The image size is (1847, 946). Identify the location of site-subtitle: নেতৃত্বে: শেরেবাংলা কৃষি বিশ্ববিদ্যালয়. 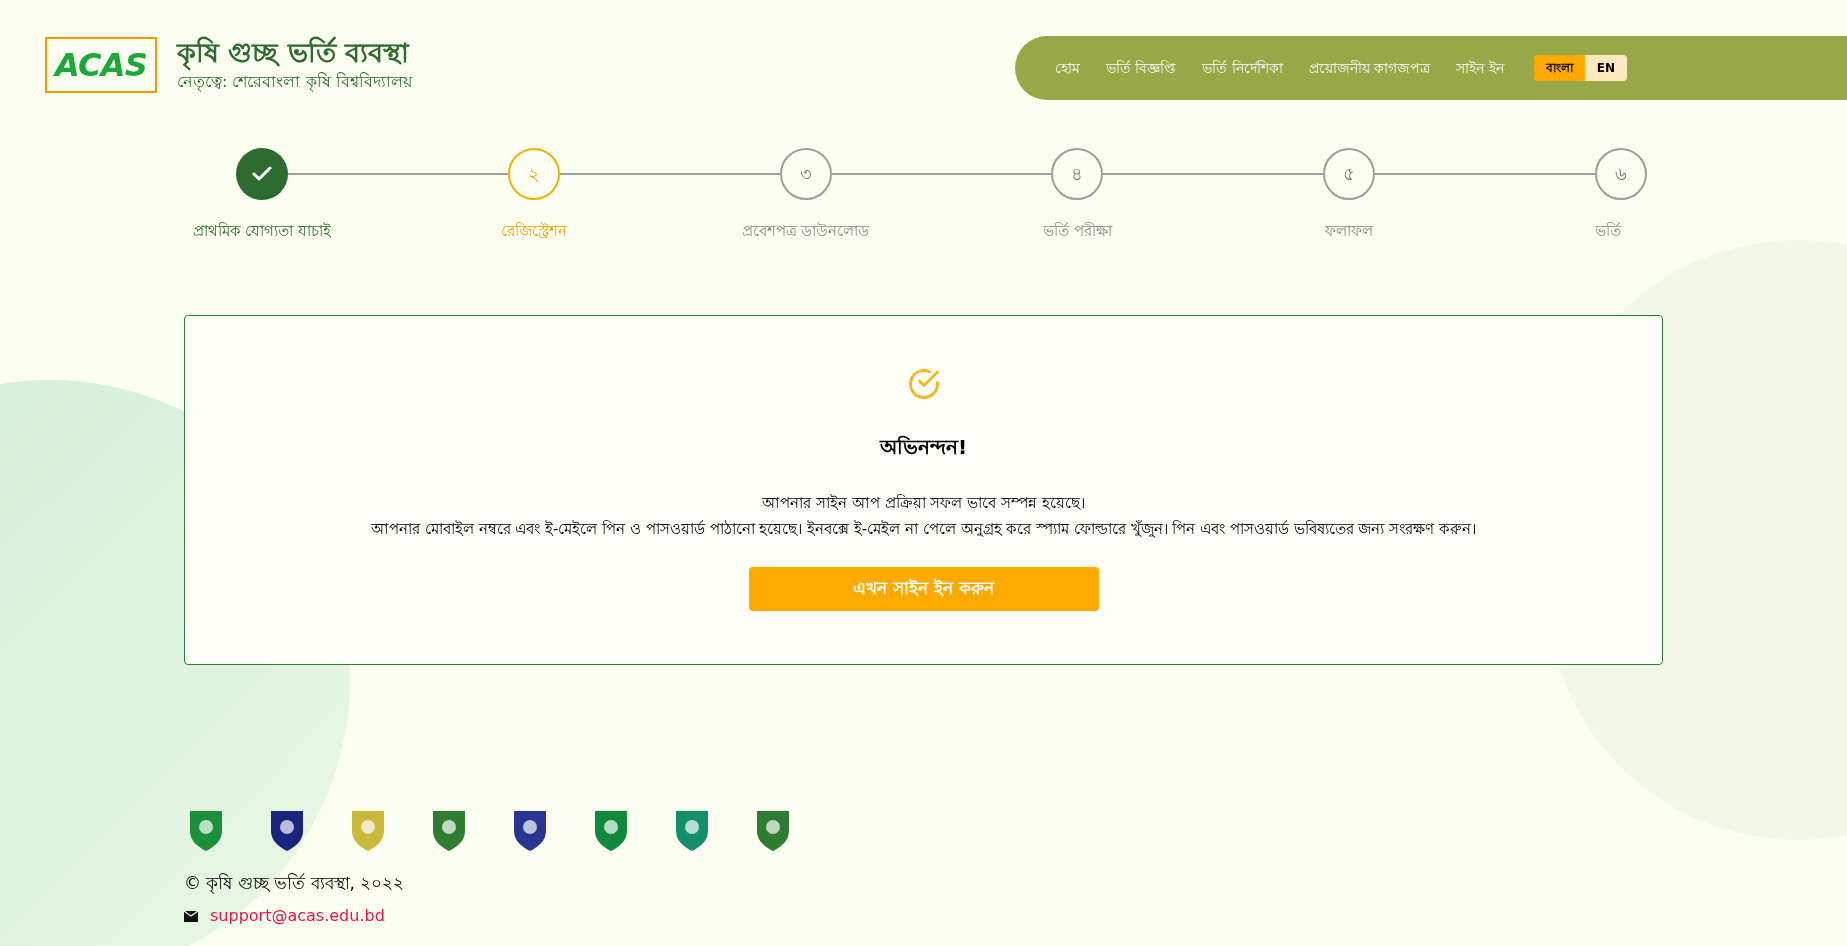
(294, 82).